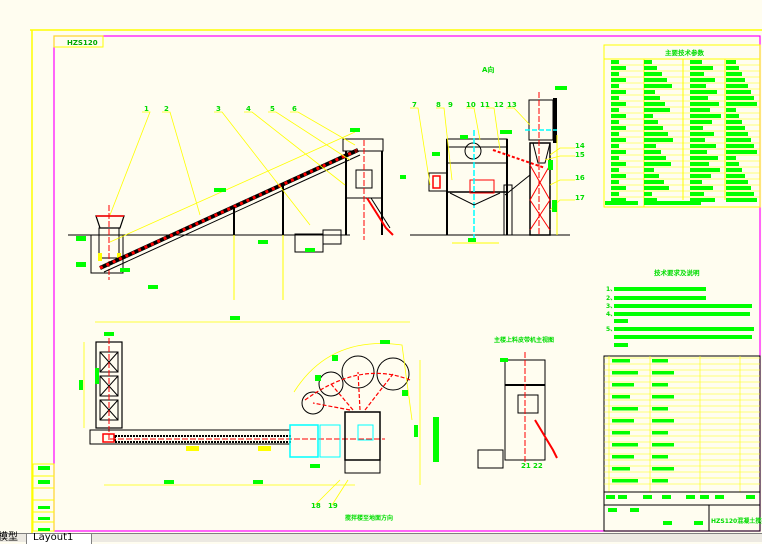 This screenshot has width=762, height=544. What do you see at coordinates (580, 155) in the screenshot?
I see `callout-15: 15` at bounding box center [580, 155].